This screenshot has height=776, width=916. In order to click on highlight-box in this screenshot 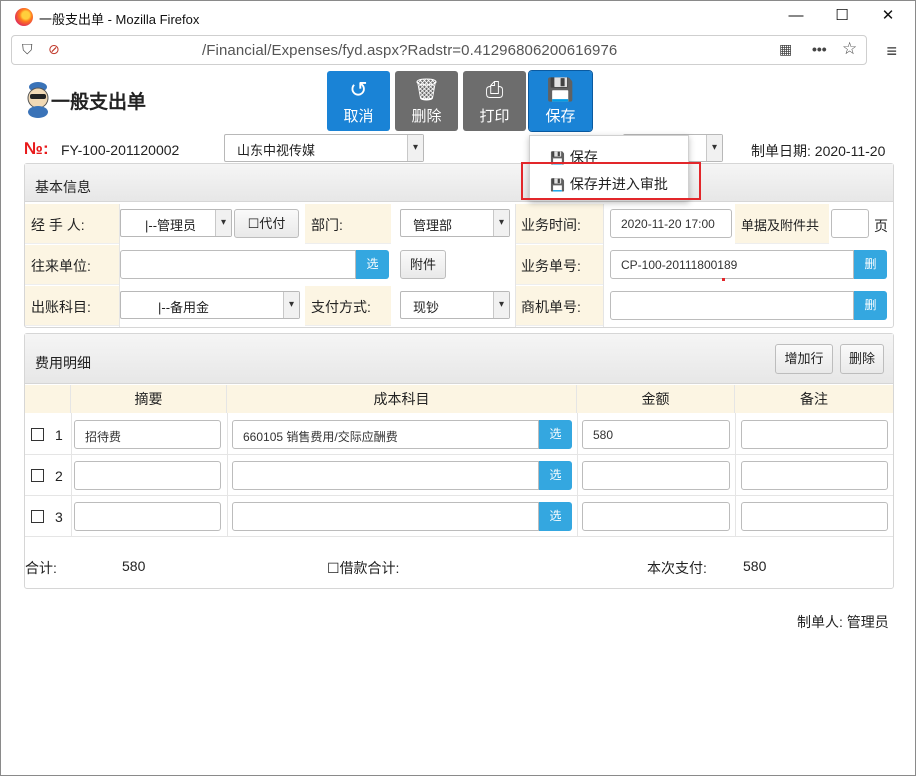, I will do `click(611, 181)`.